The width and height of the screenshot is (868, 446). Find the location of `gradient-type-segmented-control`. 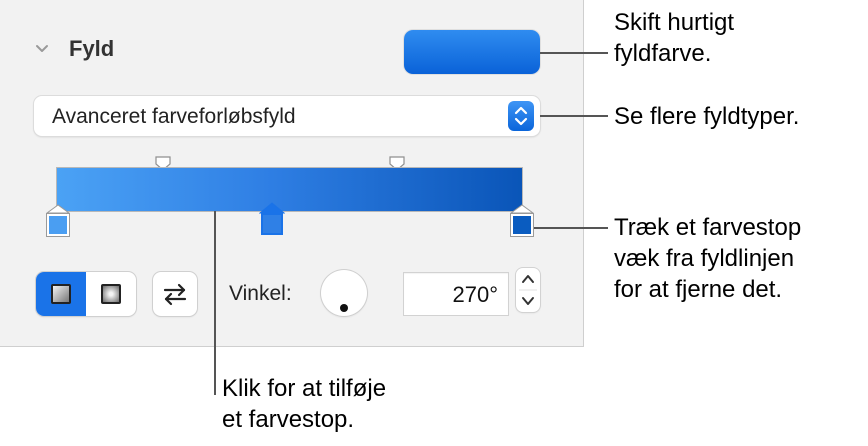

gradient-type-segmented-control is located at coordinates (86, 294).